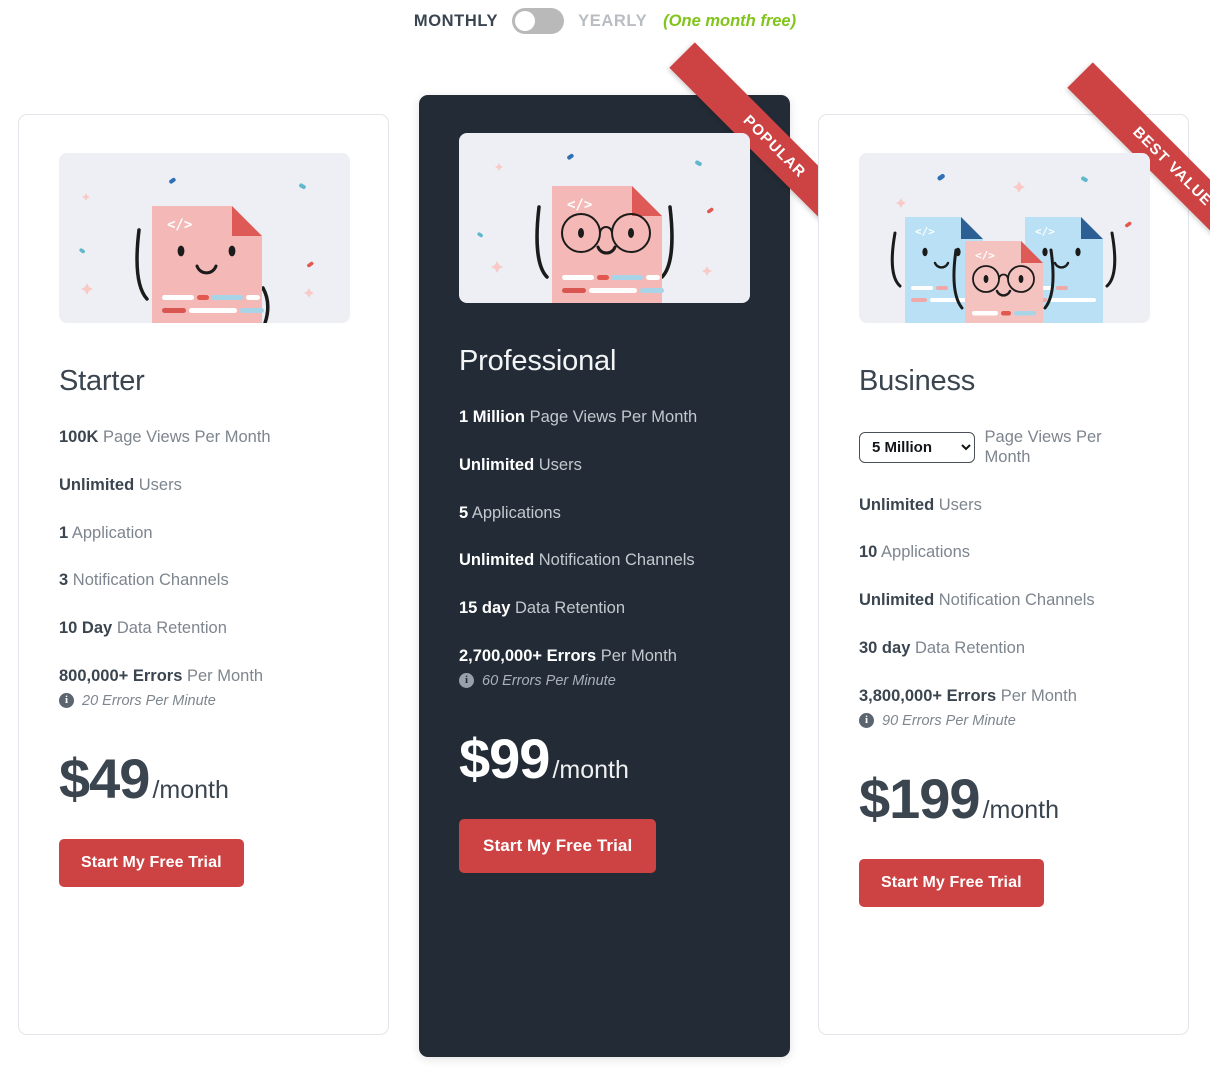  Describe the element at coordinates (920, 798) in the screenshot. I see `price-amount: $199` at that location.